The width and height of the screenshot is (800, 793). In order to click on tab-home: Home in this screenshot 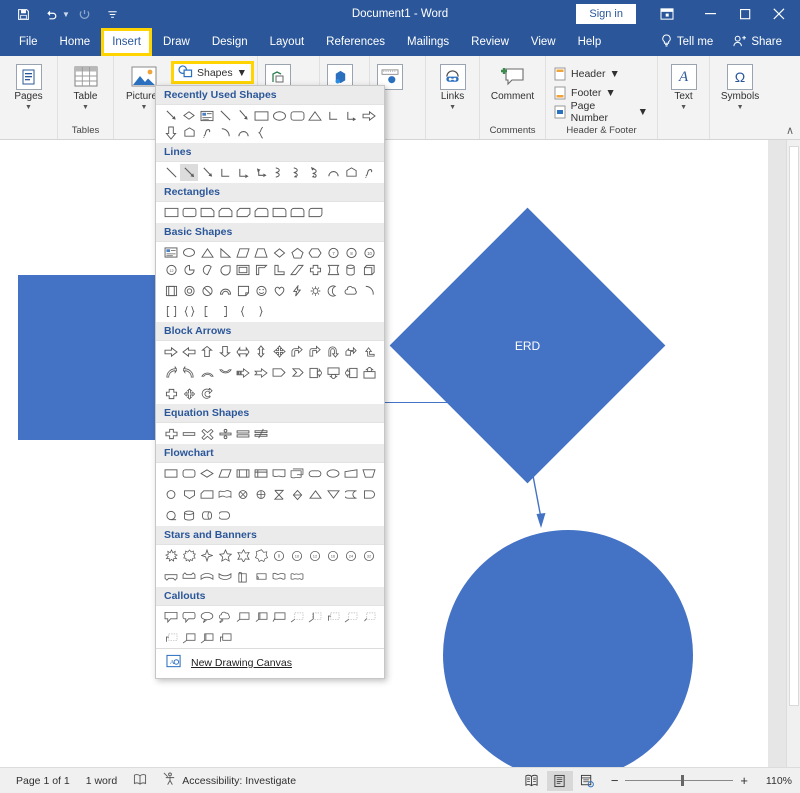, I will do `click(75, 42)`.